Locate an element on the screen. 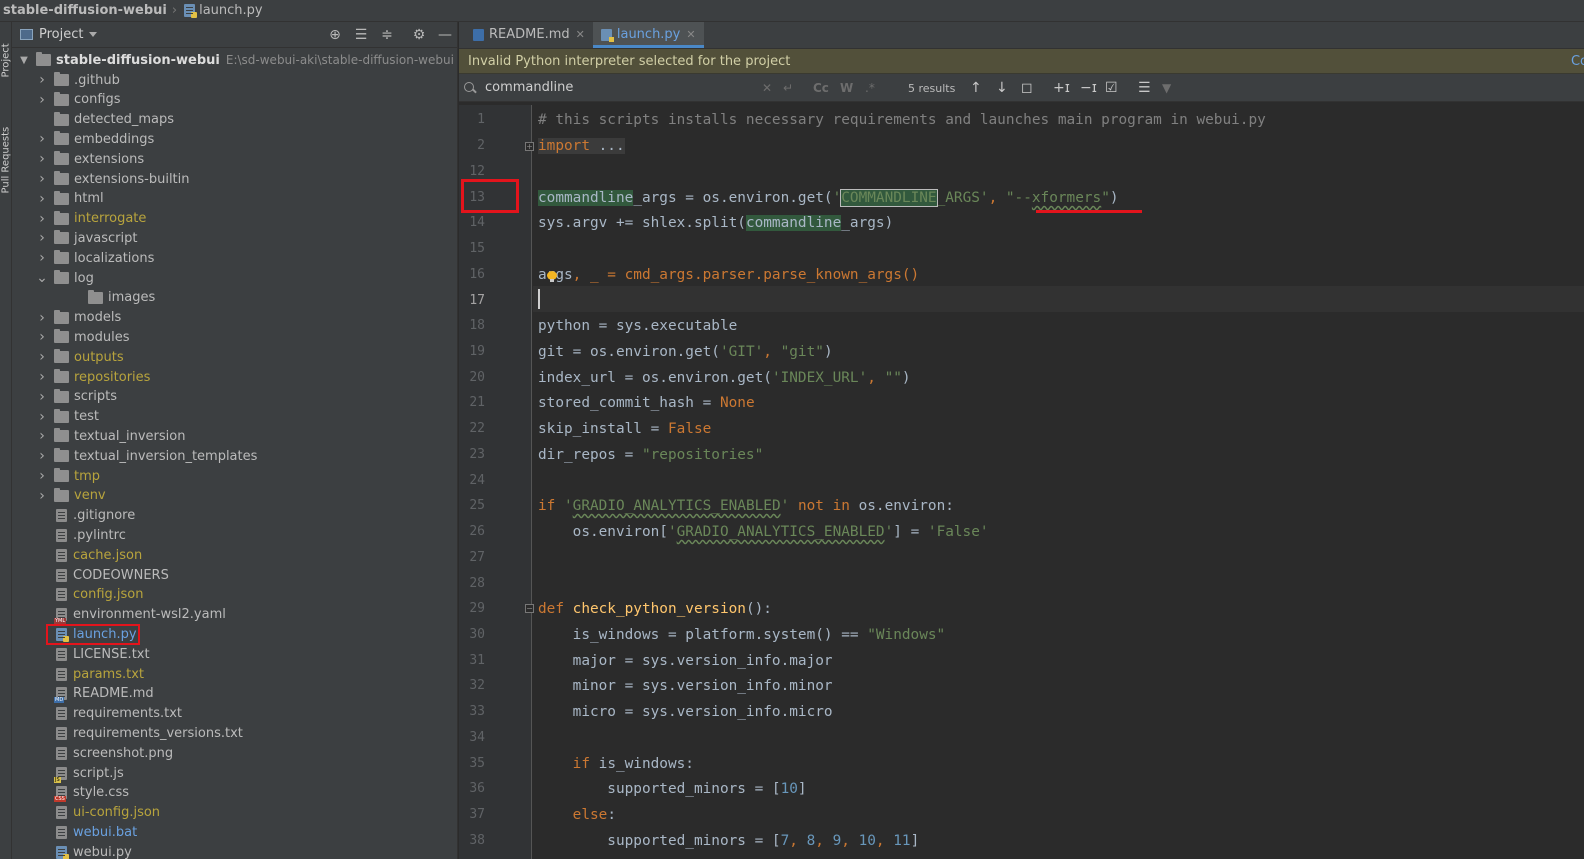 This screenshot has height=859, width=1584. tree-folder-item: › .github is located at coordinates (234, 80).